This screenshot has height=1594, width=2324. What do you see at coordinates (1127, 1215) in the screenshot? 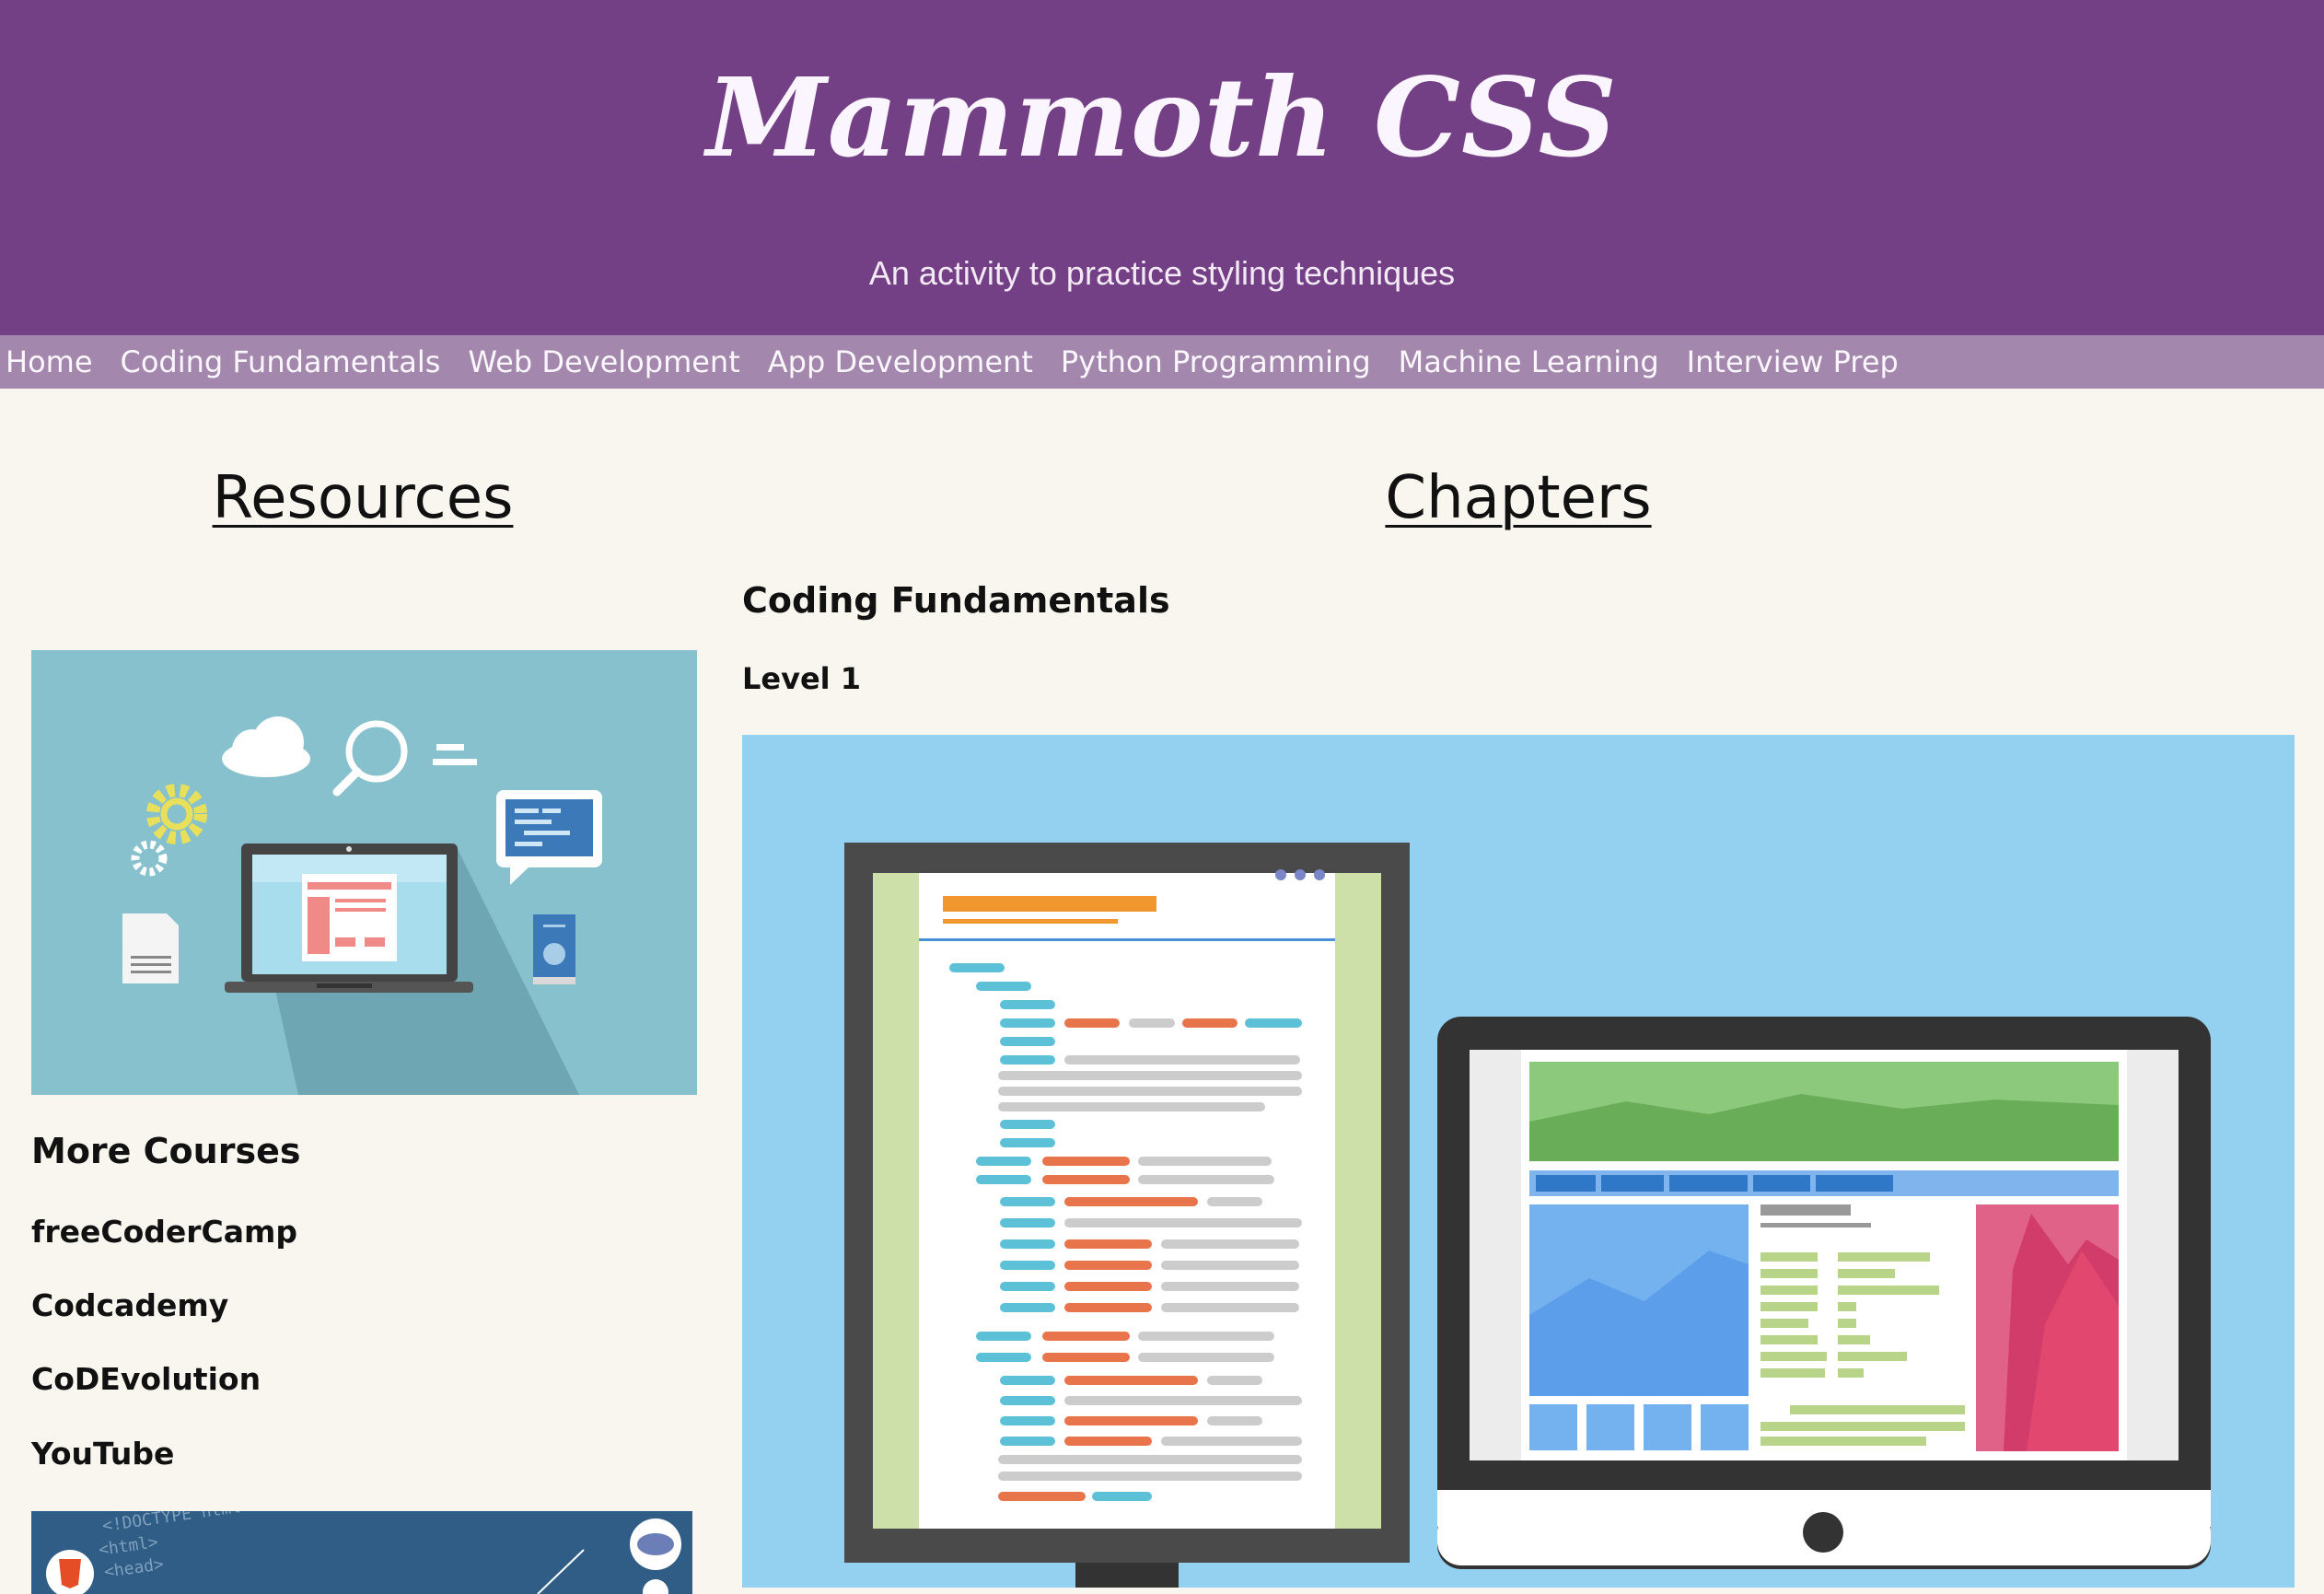
I see `code-editor-monitor` at bounding box center [1127, 1215].